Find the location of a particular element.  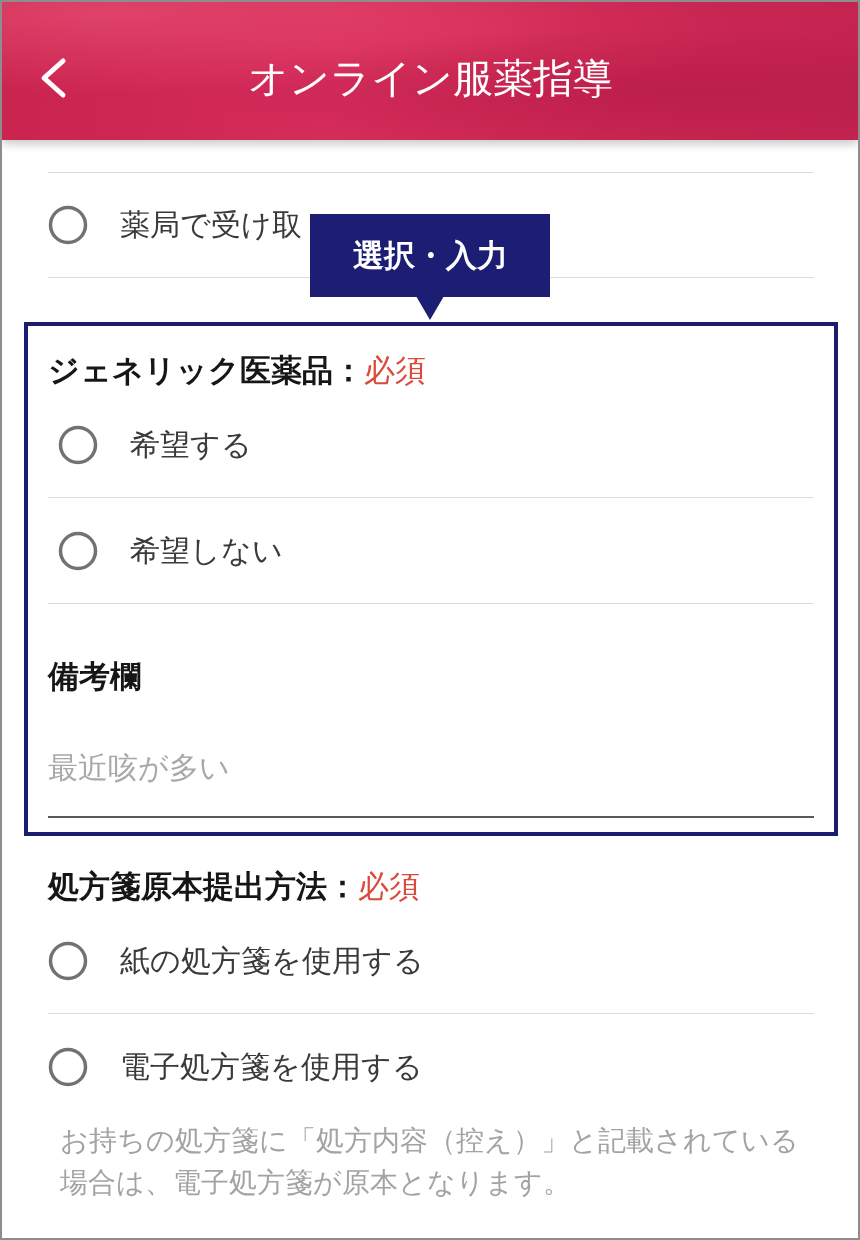

section-title: ジェネリック医薬品： is located at coordinates (206, 370).